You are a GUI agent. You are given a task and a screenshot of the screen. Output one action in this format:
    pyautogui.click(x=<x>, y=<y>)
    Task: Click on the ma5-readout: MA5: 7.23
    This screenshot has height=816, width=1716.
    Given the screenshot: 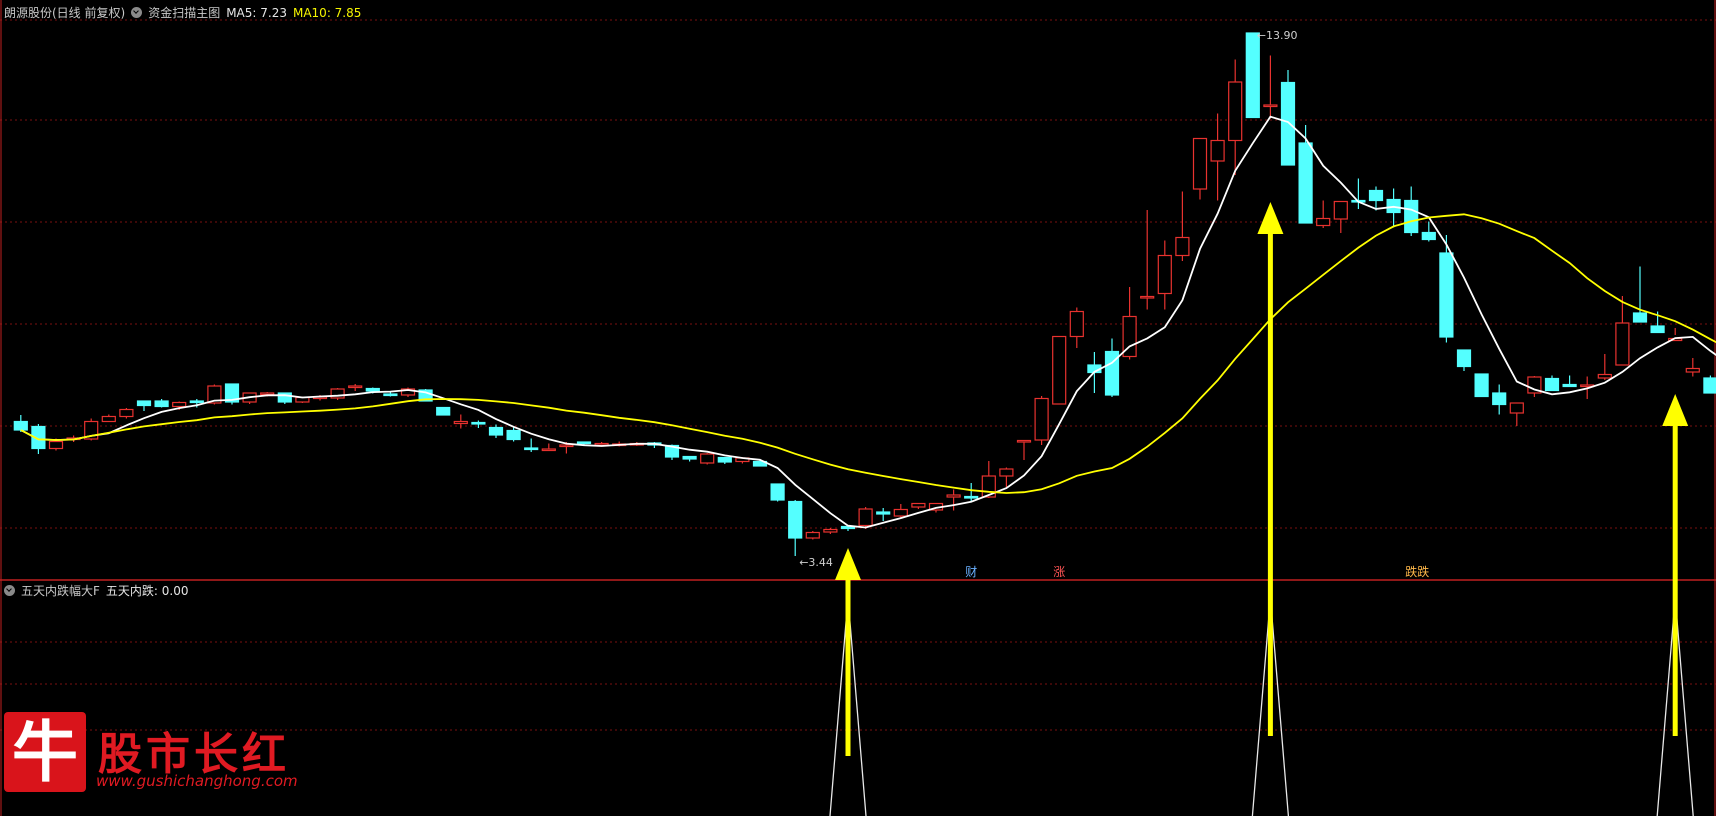 What is the action you would take?
    pyautogui.click(x=256, y=13)
    